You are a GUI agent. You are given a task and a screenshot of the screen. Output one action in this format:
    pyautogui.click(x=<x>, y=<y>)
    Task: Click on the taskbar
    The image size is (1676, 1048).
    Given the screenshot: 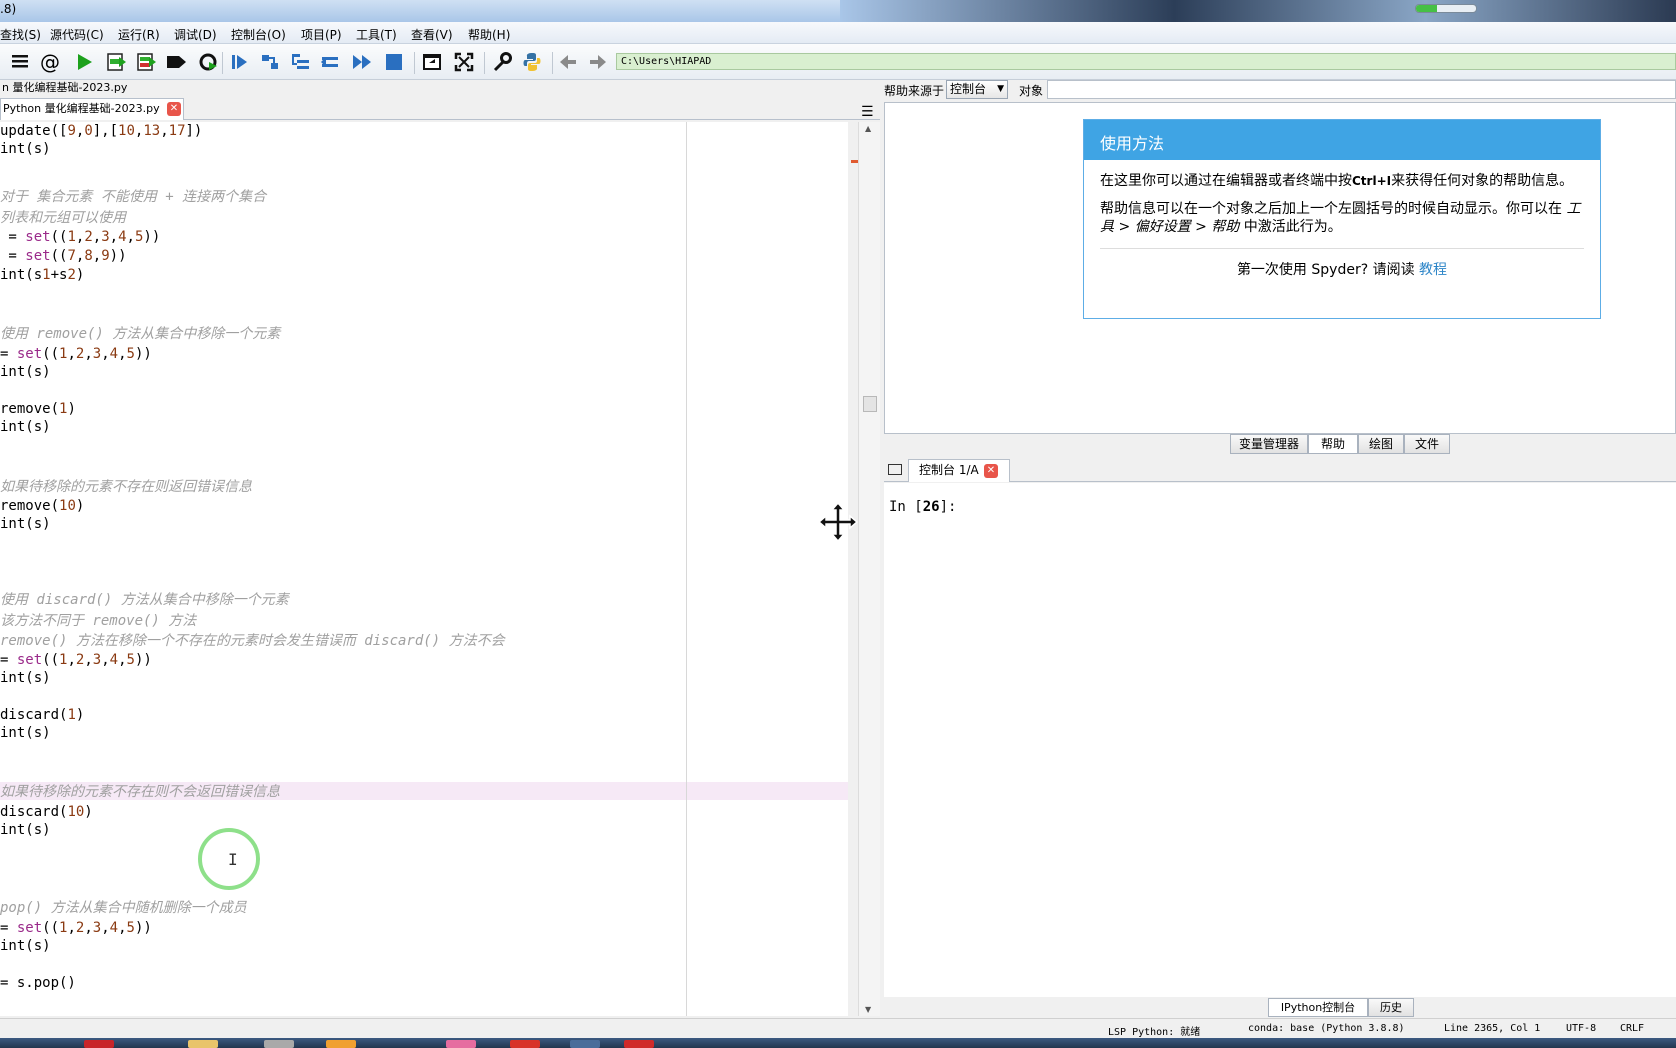 What is the action you would take?
    pyautogui.click(x=838, y=1043)
    